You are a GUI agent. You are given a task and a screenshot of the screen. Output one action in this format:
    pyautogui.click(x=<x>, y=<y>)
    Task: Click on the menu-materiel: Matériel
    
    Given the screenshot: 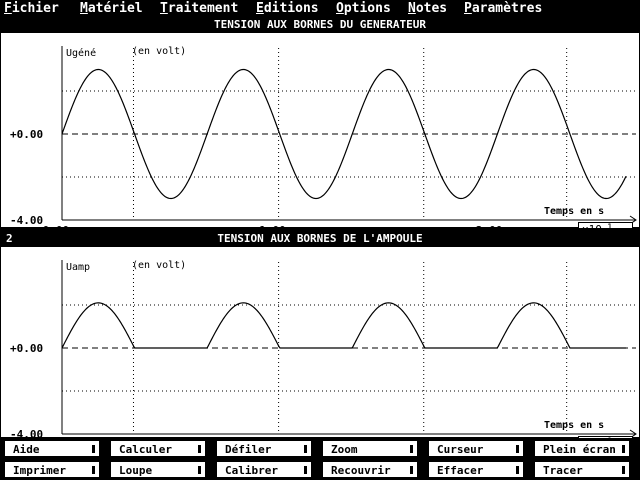 What is the action you would take?
    pyautogui.click(x=111, y=8)
    